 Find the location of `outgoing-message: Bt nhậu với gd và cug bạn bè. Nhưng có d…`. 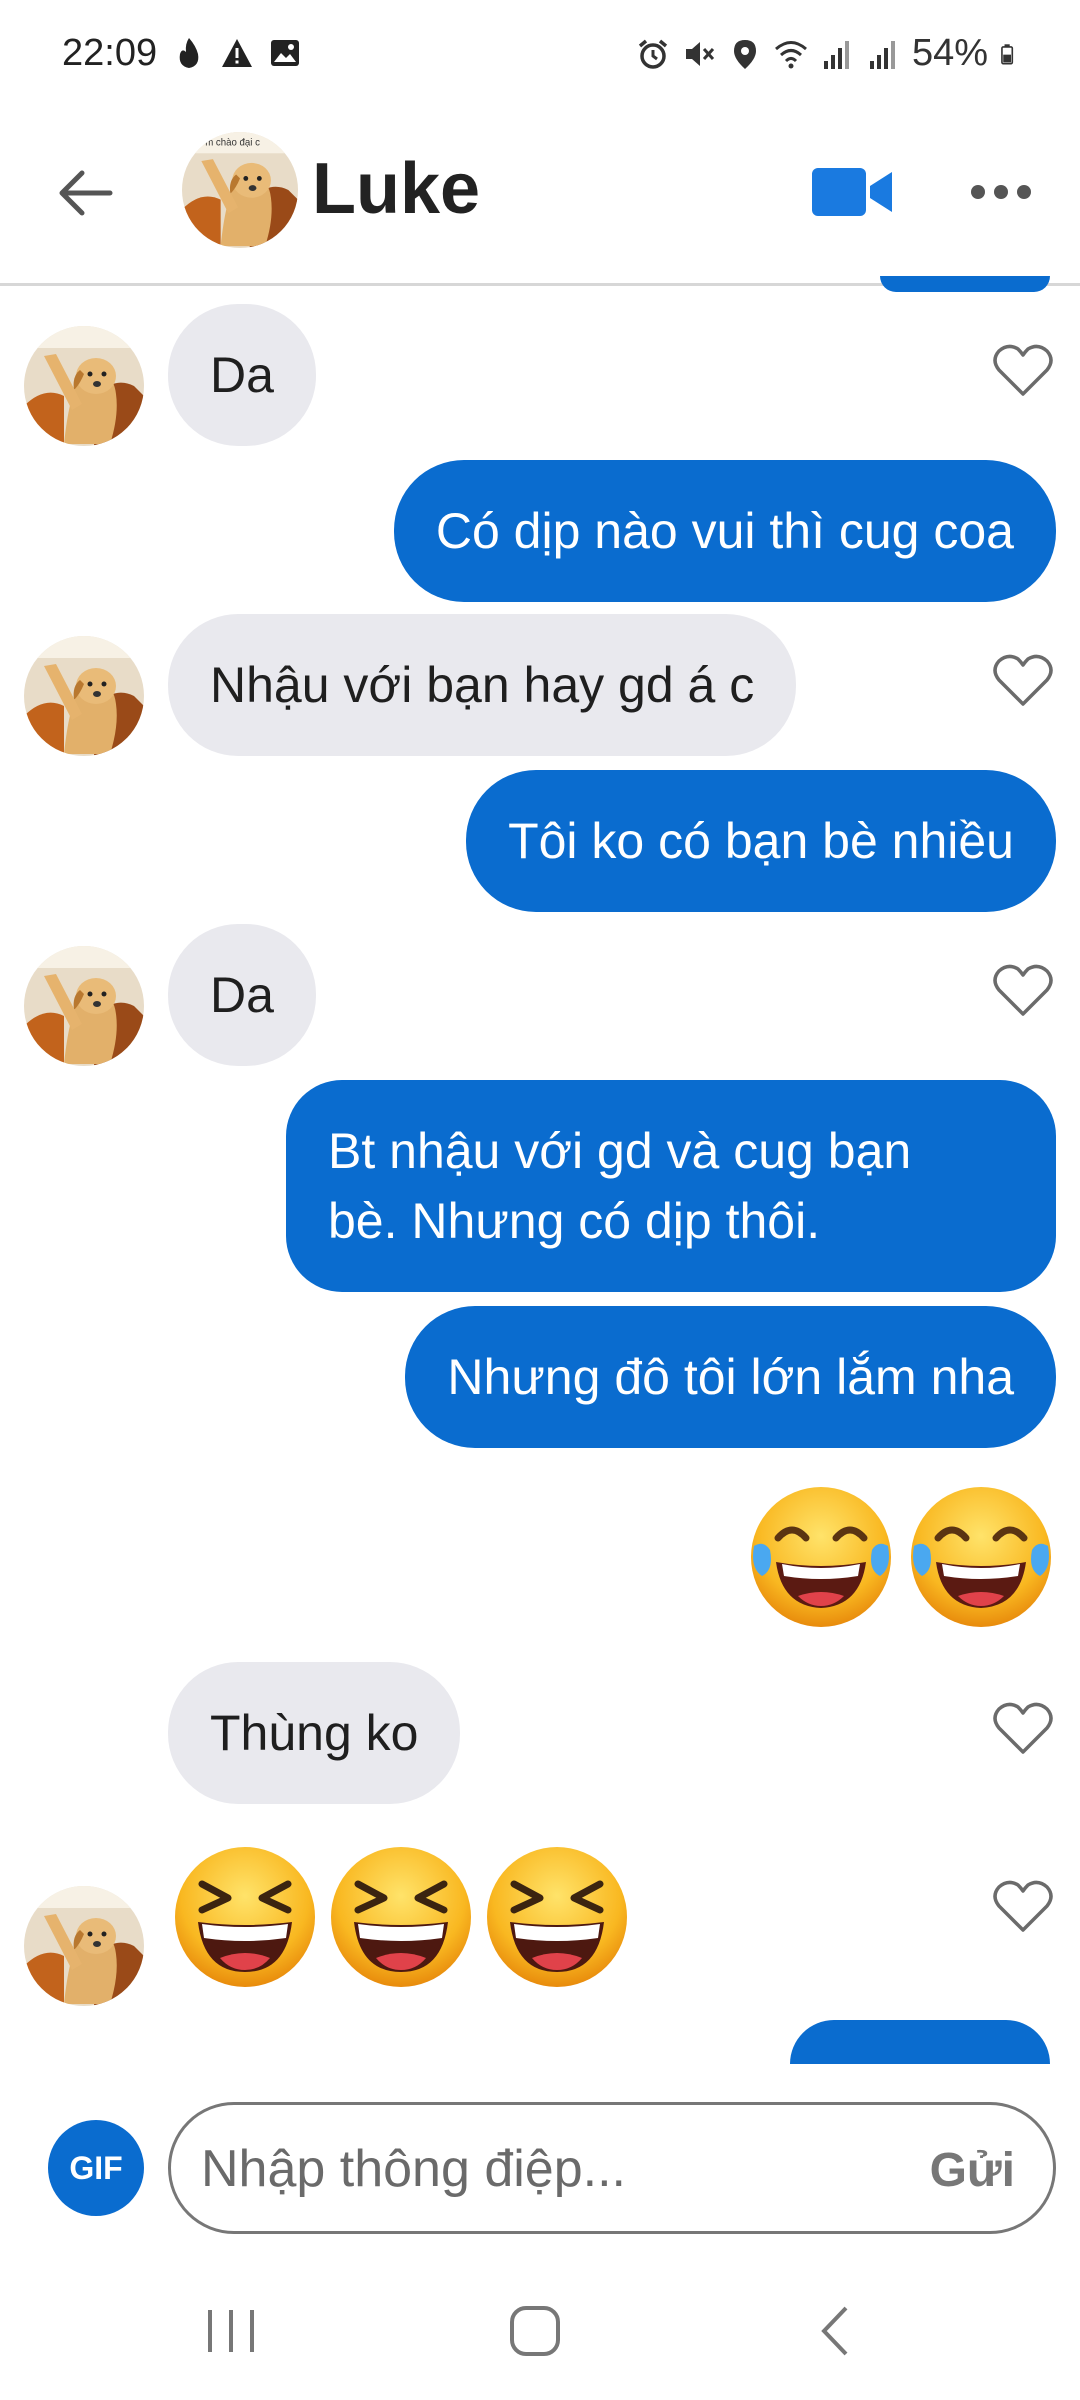

outgoing-message: Bt nhậu với gd và cug bạn bè. Nhưng có d… is located at coordinates (671, 1186).